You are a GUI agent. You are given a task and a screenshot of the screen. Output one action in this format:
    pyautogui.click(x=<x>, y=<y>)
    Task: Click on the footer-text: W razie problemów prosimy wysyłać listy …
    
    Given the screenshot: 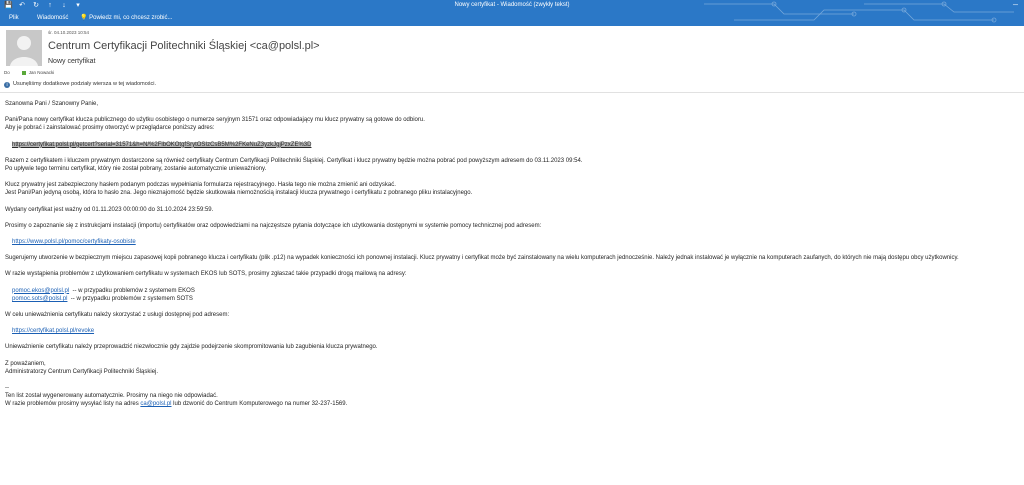 What is the action you would take?
    pyautogui.click(x=512, y=404)
    